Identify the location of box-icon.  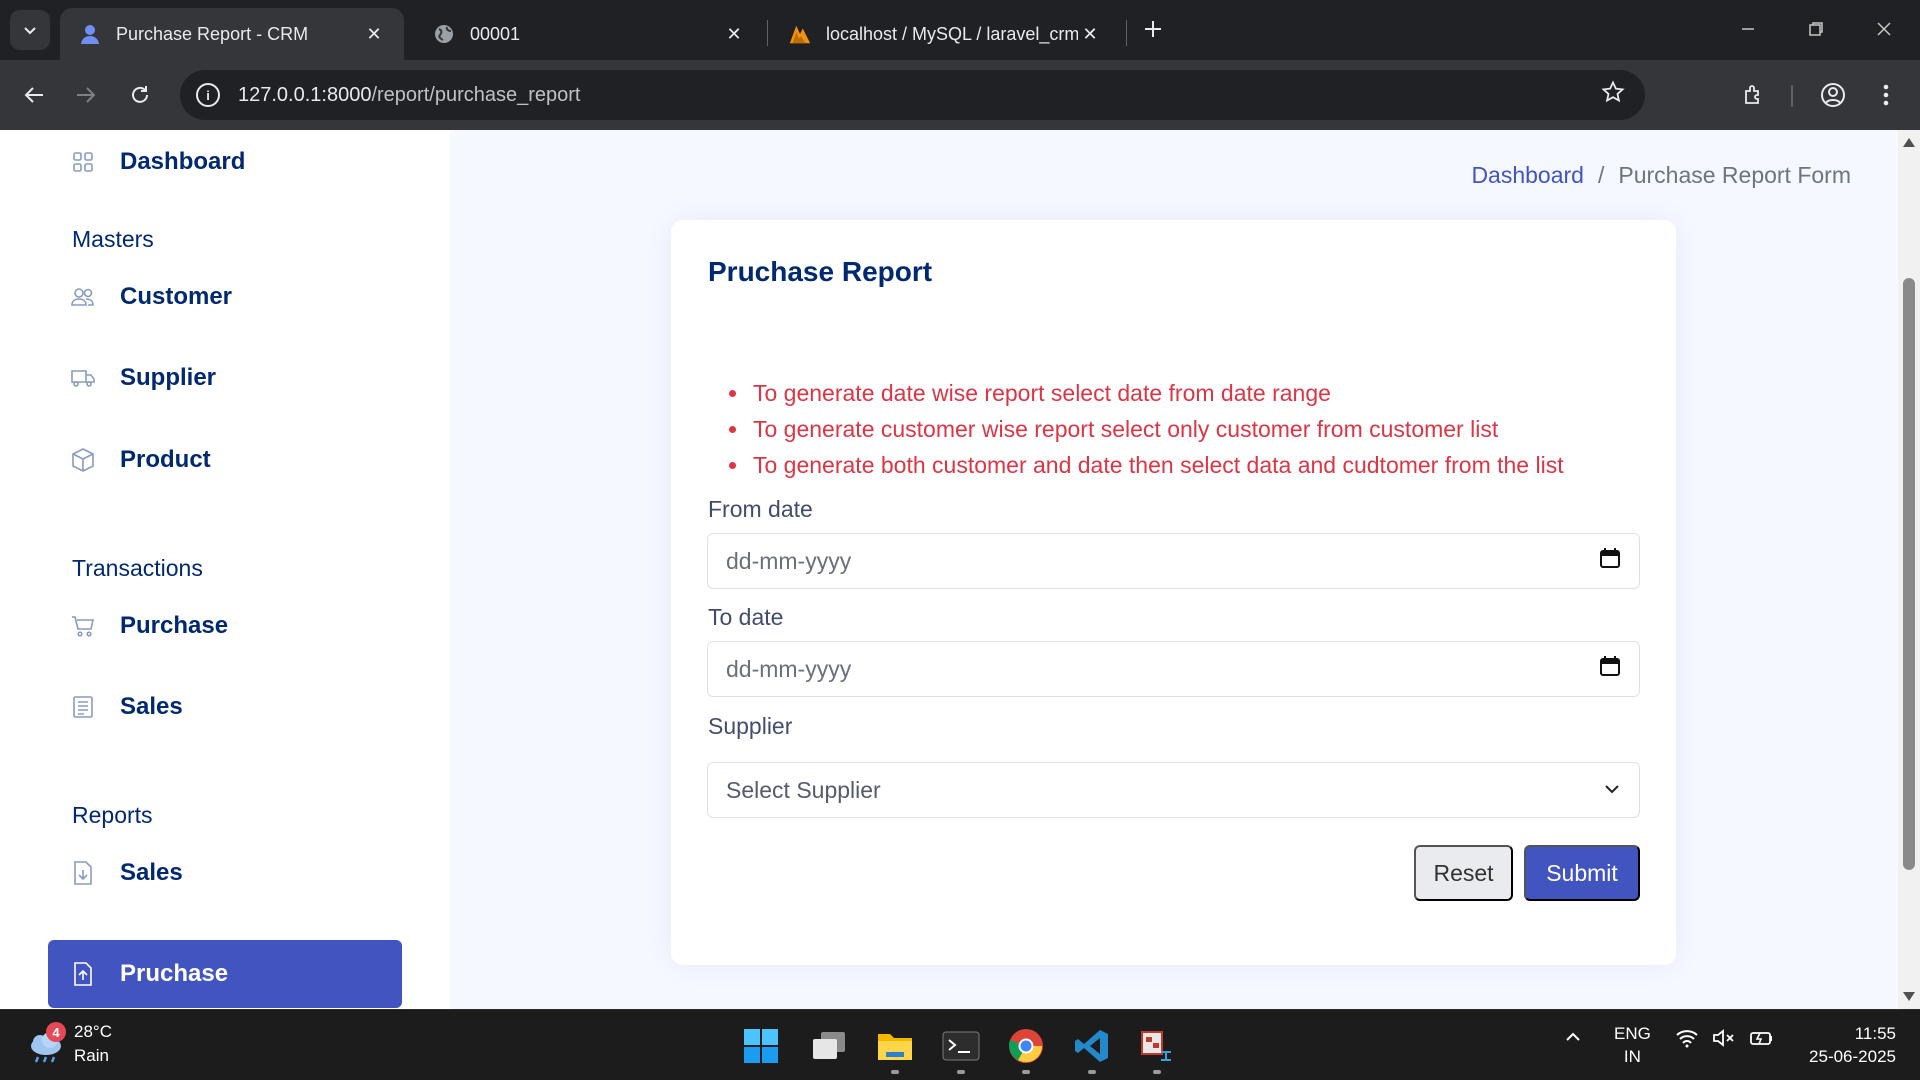
(83, 460).